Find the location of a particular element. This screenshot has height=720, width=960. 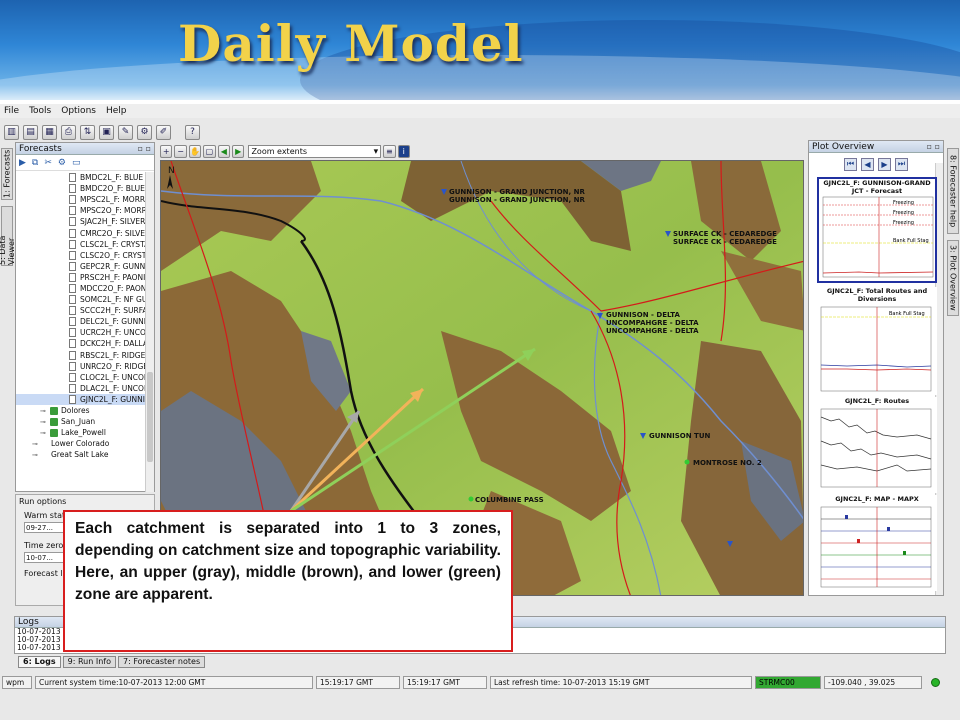

table-icon: ▤ is located at coordinates (30, 132).